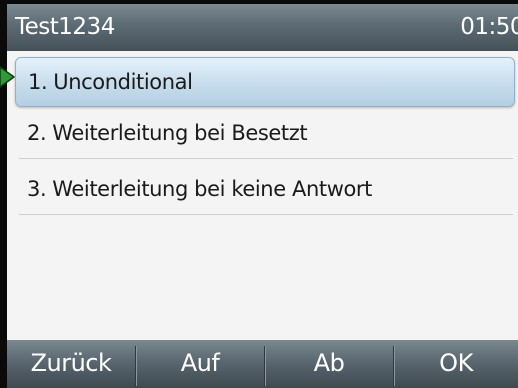 The height and width of the screenshot is (388, 518). Describe the element at coordinates (456, 364) in the screenshot. I see `softkey-ok: OK` at that location.